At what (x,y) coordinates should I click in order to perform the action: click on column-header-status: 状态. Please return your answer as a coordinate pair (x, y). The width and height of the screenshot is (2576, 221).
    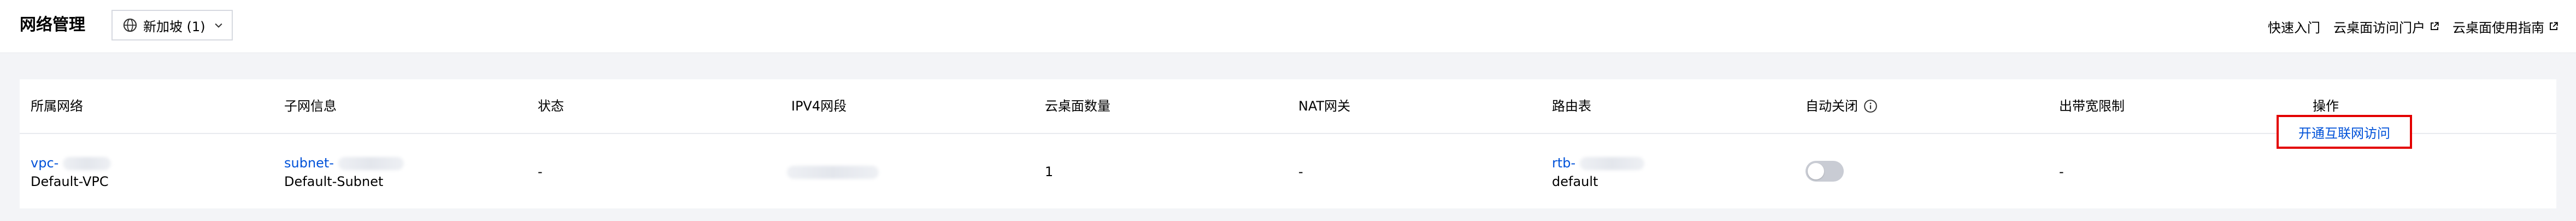
    Looking at the image, I should click on (551, 106).